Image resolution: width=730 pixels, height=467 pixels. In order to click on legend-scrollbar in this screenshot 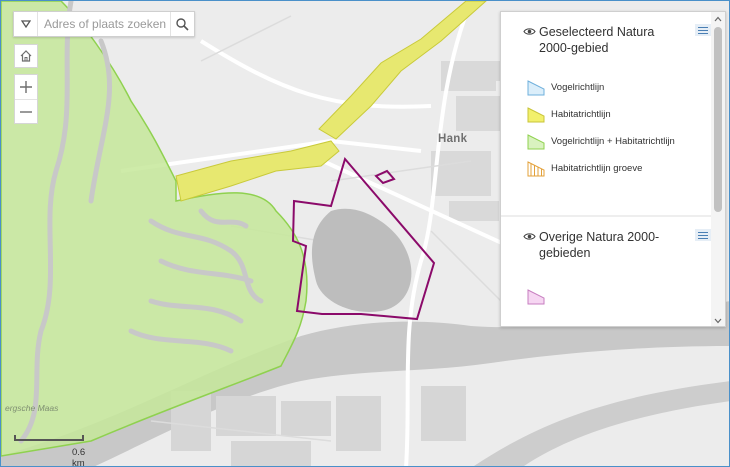, I will do `click(718, 169)`.